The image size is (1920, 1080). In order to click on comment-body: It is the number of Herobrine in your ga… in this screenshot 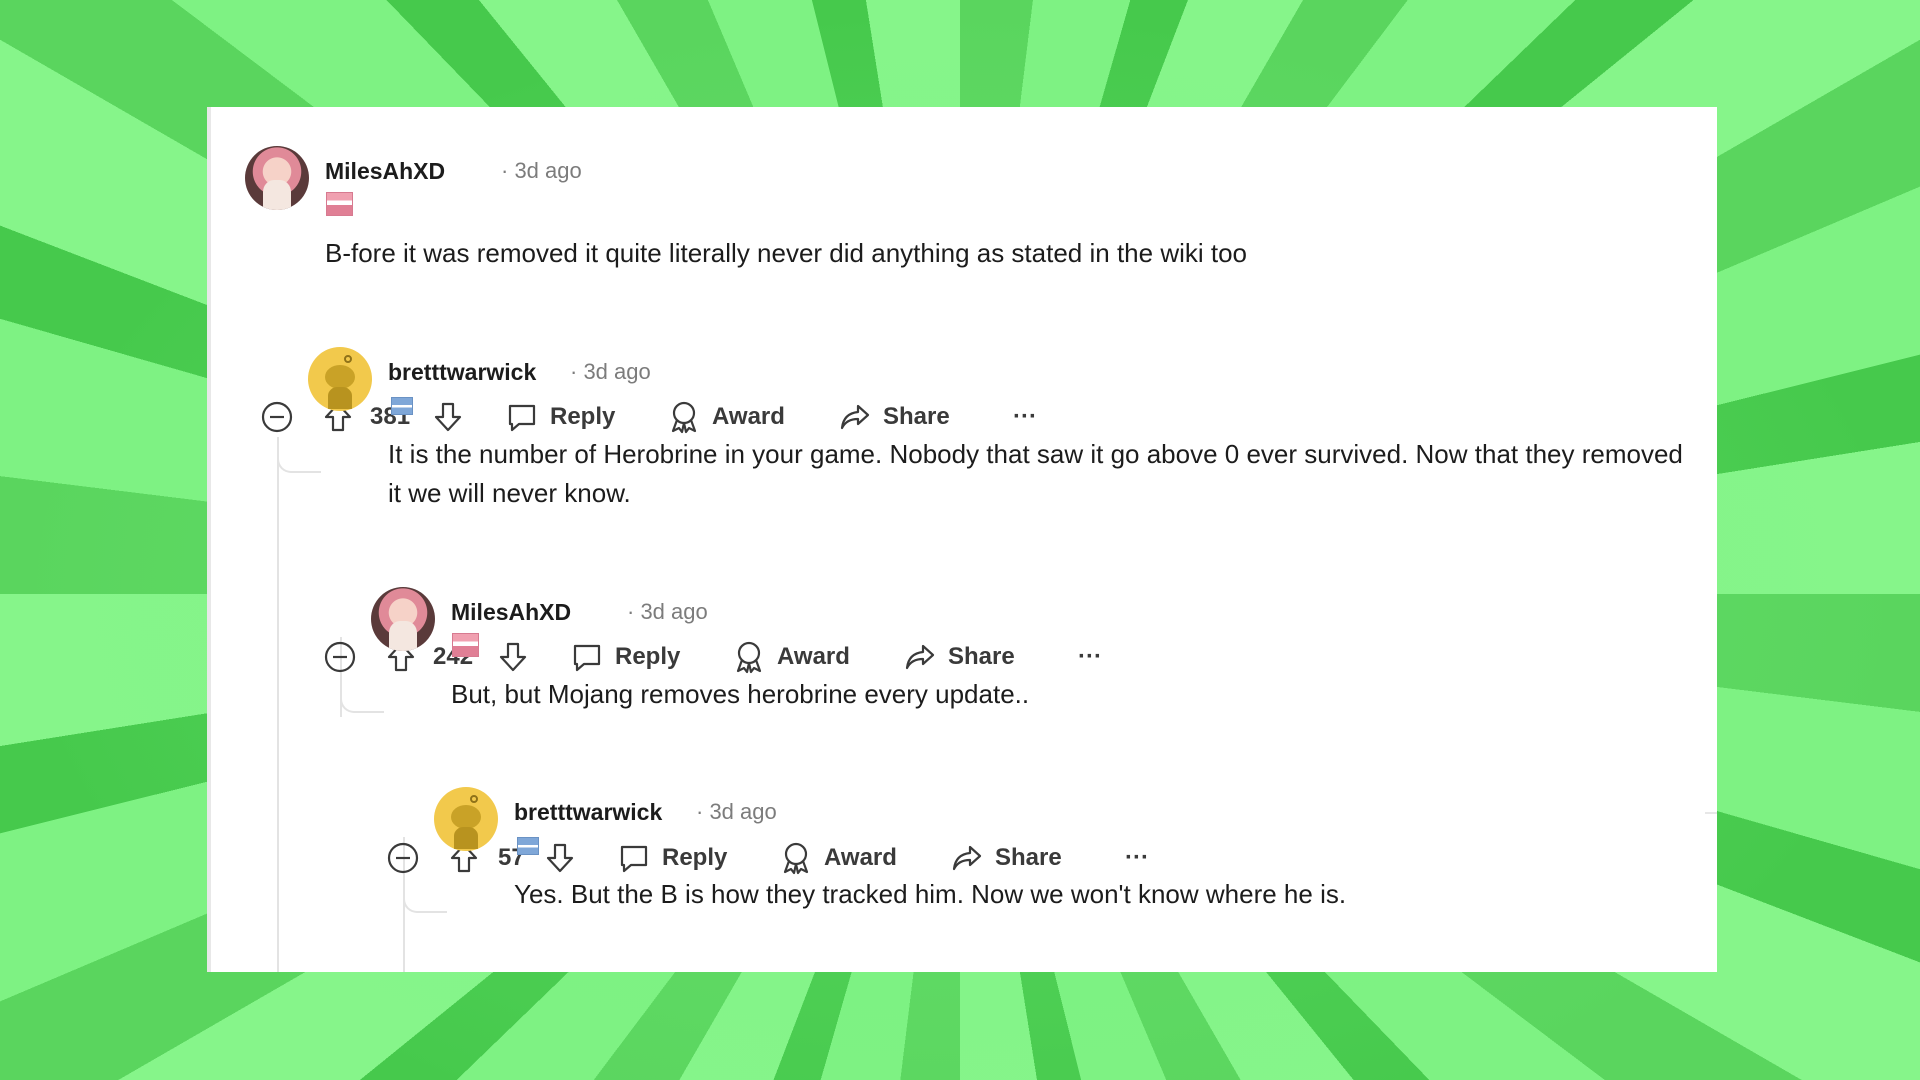, I will do `click(1035, 473)`.